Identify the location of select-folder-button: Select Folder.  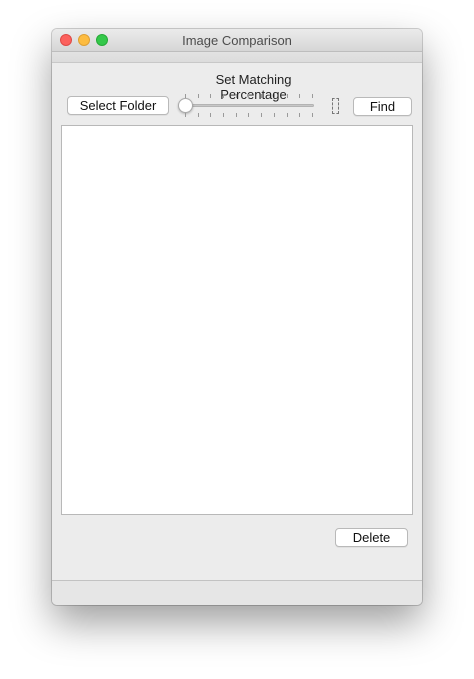
(118, 105).